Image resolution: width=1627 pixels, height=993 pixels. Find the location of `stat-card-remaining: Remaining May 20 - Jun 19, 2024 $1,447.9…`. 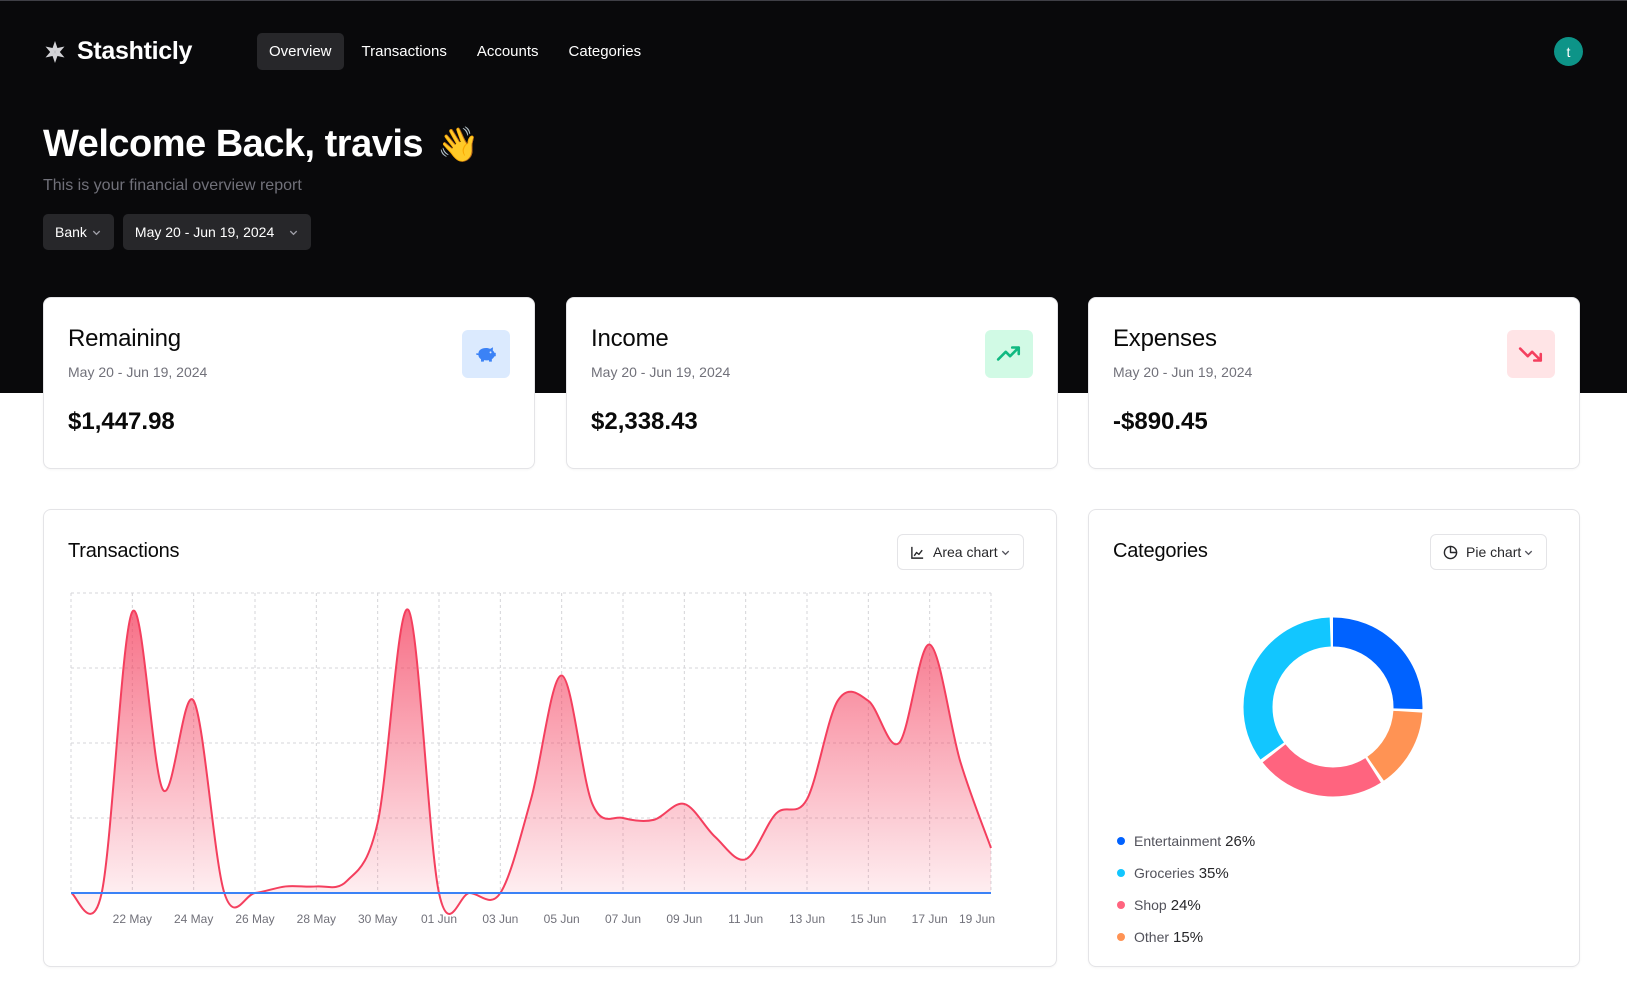

stat-card-remaining: Remaining May 20 - Jun 19, 2024 $1,447.9… is located at coordinates (289, 383).